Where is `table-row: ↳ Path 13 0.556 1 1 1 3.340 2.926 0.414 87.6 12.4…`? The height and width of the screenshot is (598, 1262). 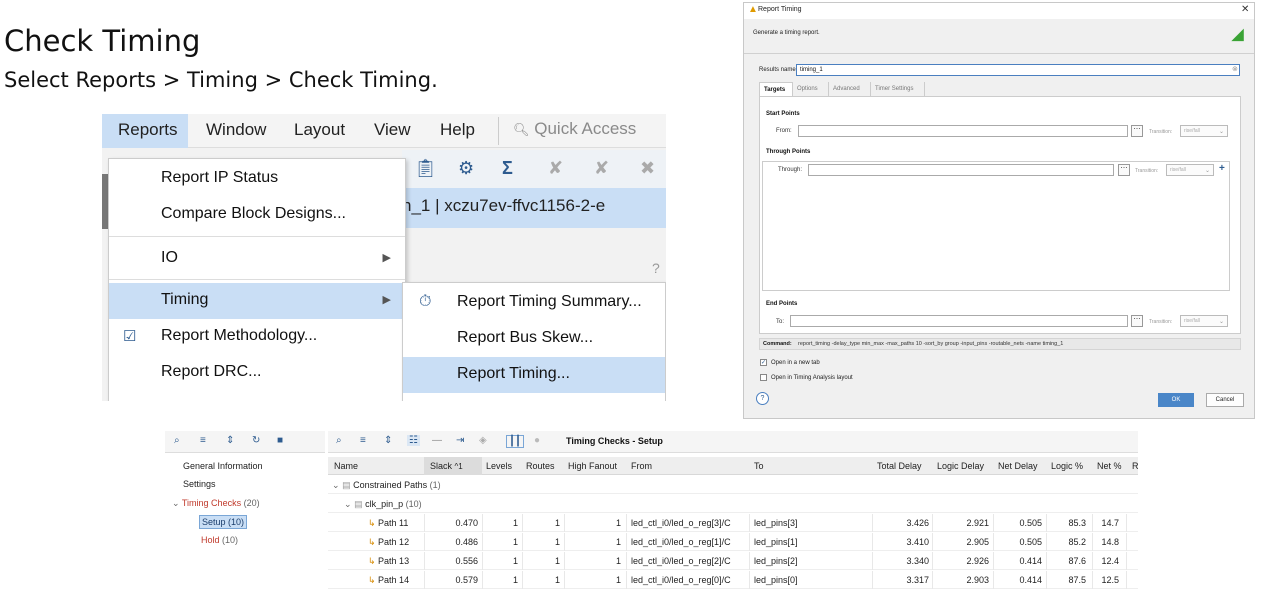 table-row: ↳ Path 13 0.556 1 1 1 3.340 2.926 0.414 87.6 12.4… is located at coordinates (733, 561).